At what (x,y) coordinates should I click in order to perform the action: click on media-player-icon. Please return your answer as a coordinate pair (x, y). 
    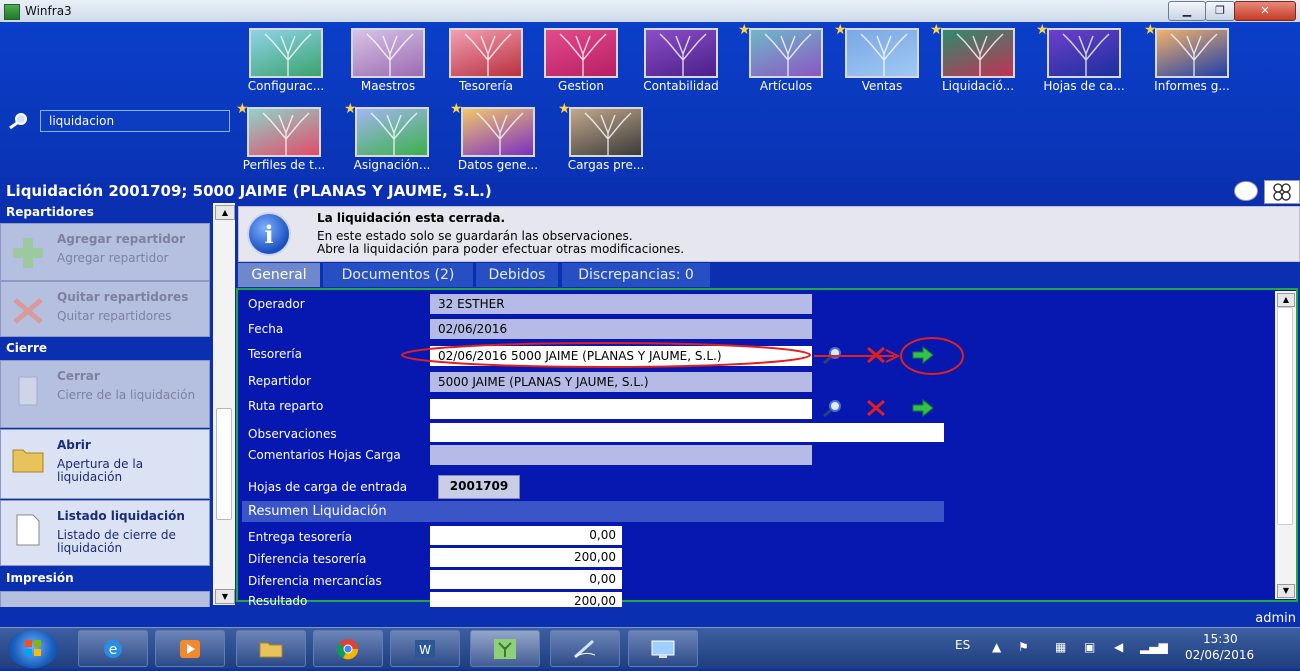
    Looking at the image, I should click on (190, 649).